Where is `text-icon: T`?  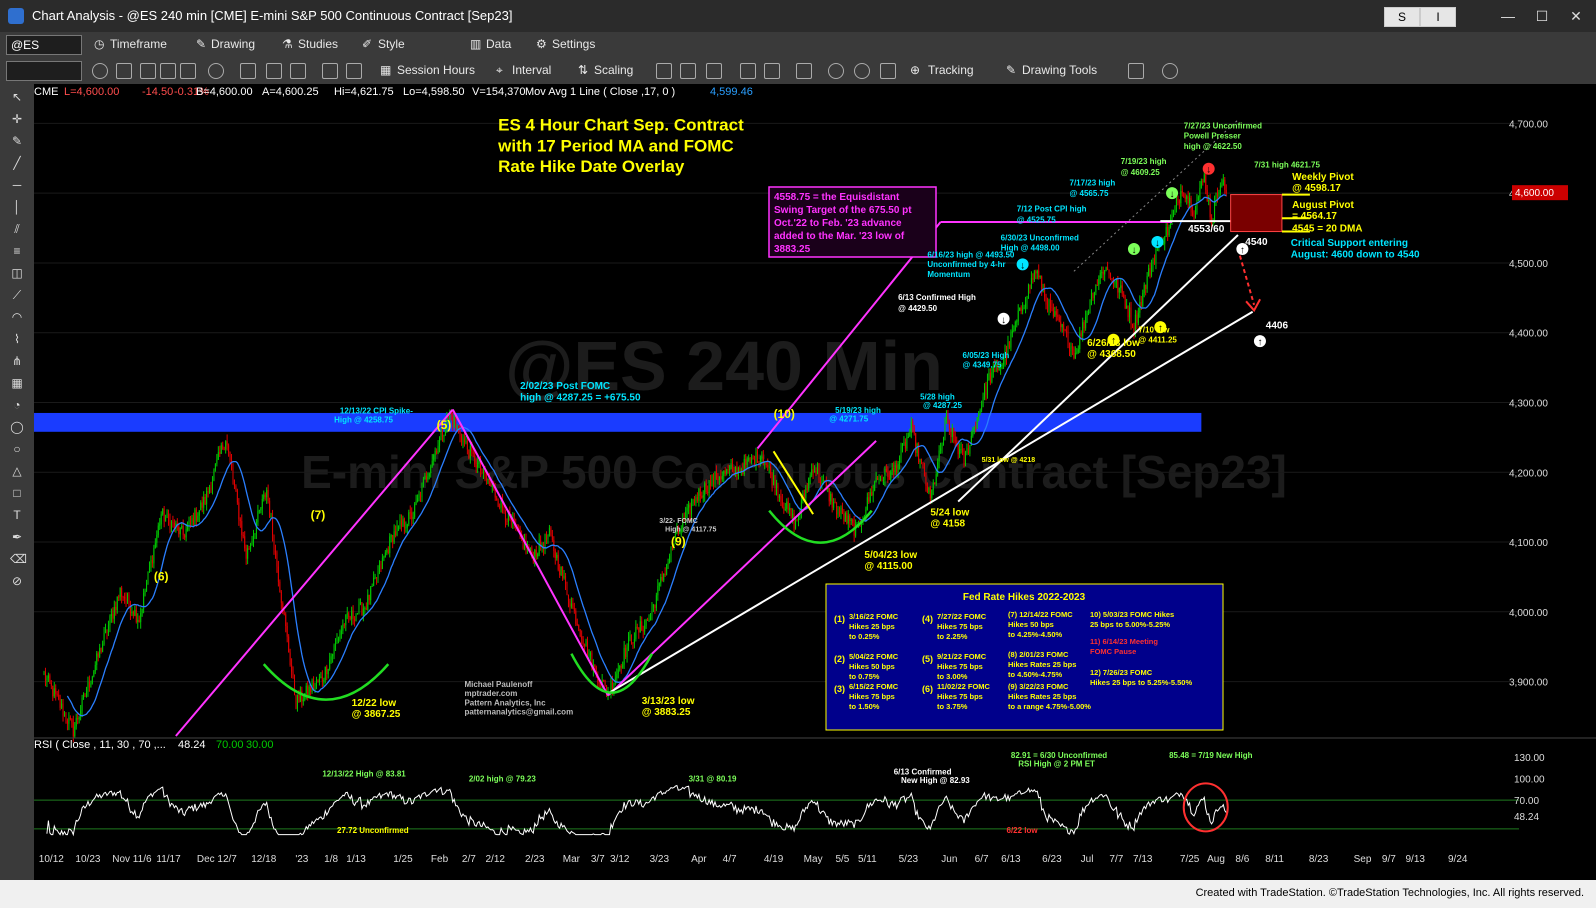 text-icon: T is located at coordinates (17, 515).